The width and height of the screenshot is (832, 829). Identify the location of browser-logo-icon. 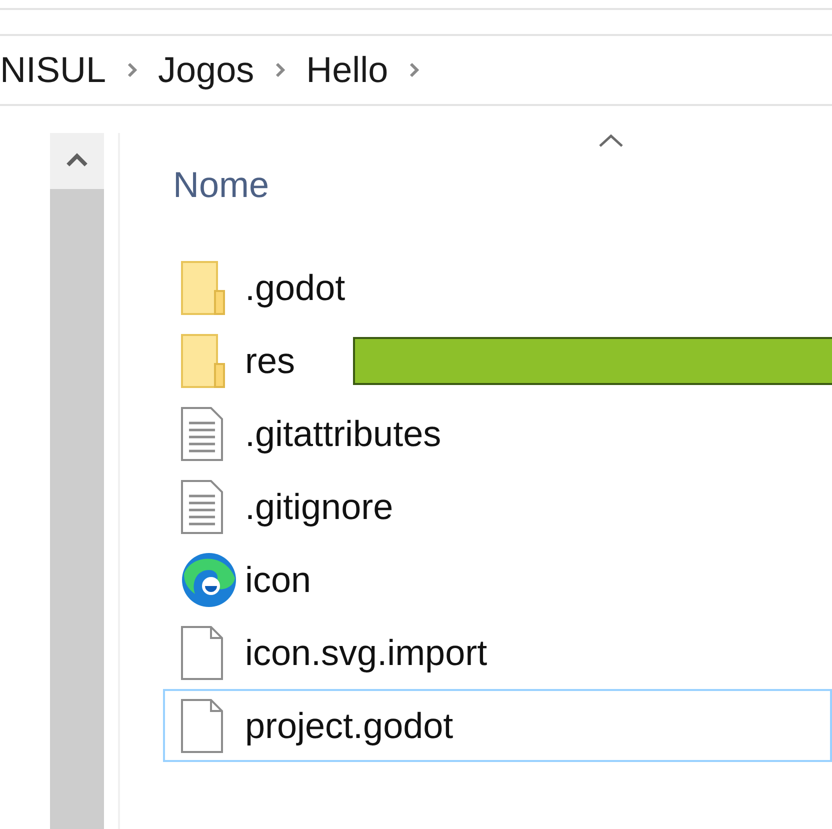
(209, 580).